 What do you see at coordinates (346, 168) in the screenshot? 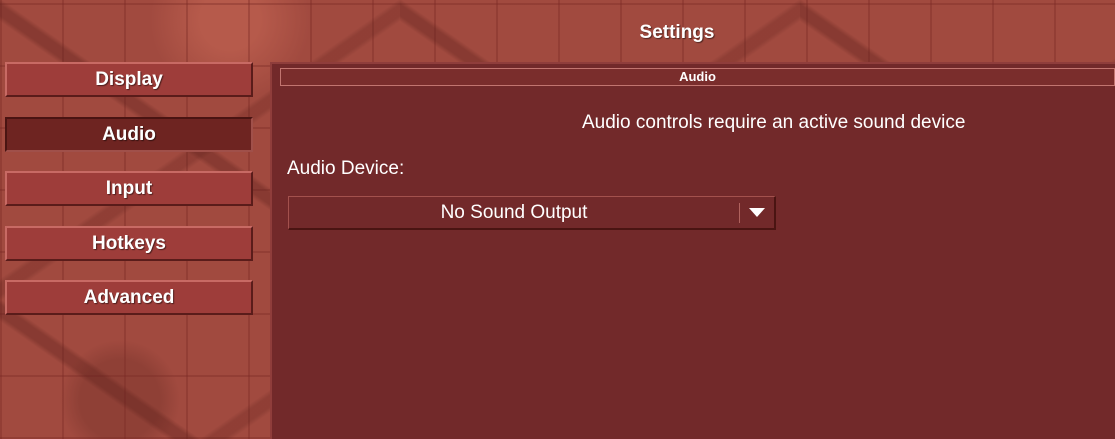
I see `audio-device-label: Audio Device:` at bounding box center [346, 168].